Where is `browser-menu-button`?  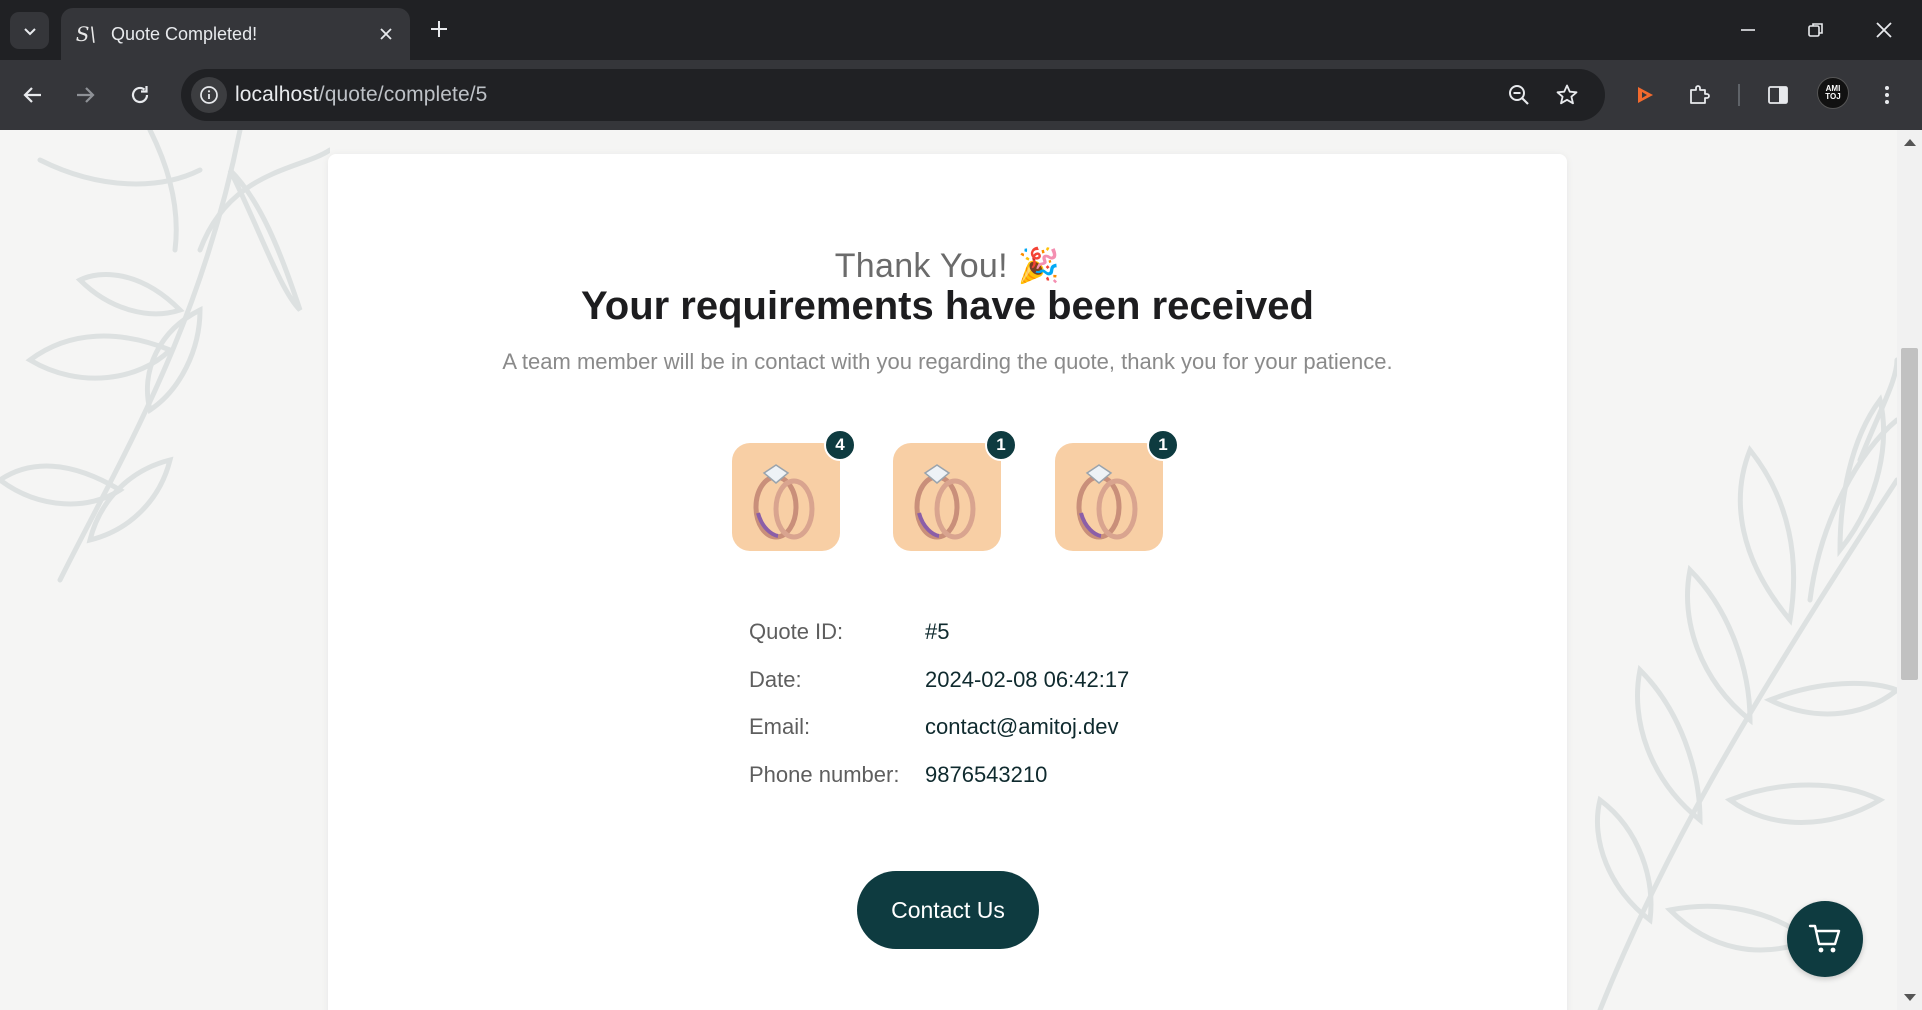 browser-menu-button is located at coordinates (1887, 95).